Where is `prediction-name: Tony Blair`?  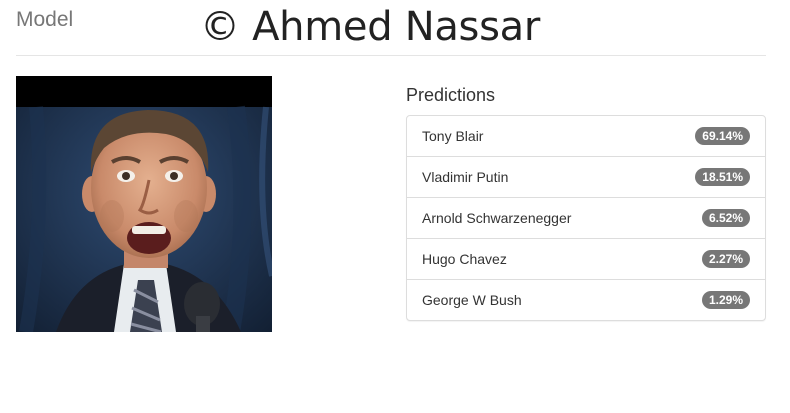
prediction-name: Tony Blair is located at coordinates (453, 136).